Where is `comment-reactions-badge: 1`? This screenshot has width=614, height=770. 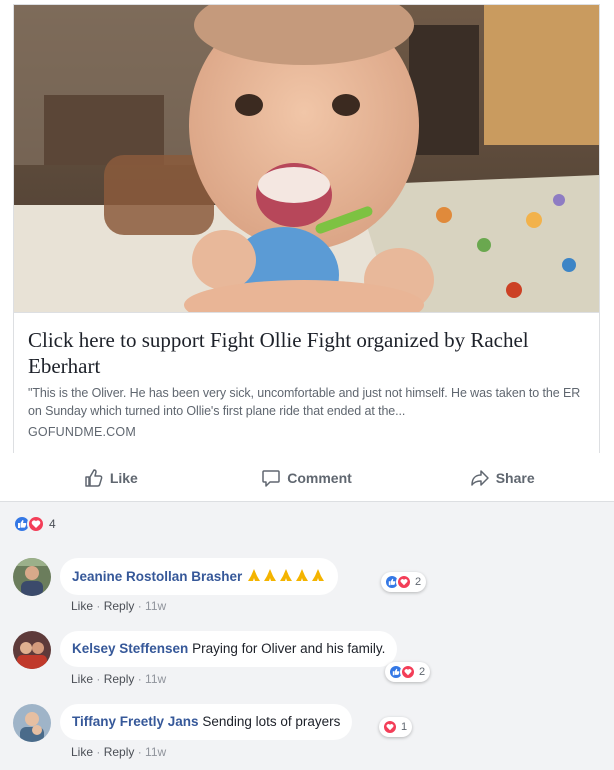
comment-reactions-badge: 1 is located at coordinates (396, 727).